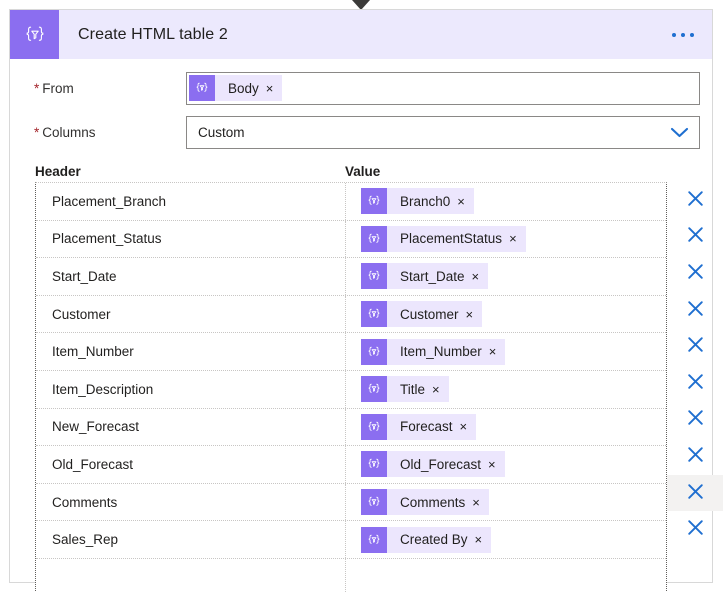 Image resolution: width=725 pixels, height=592 pixels. I want to click on dynamic-content-token: Created By ×, so click(426, 539).